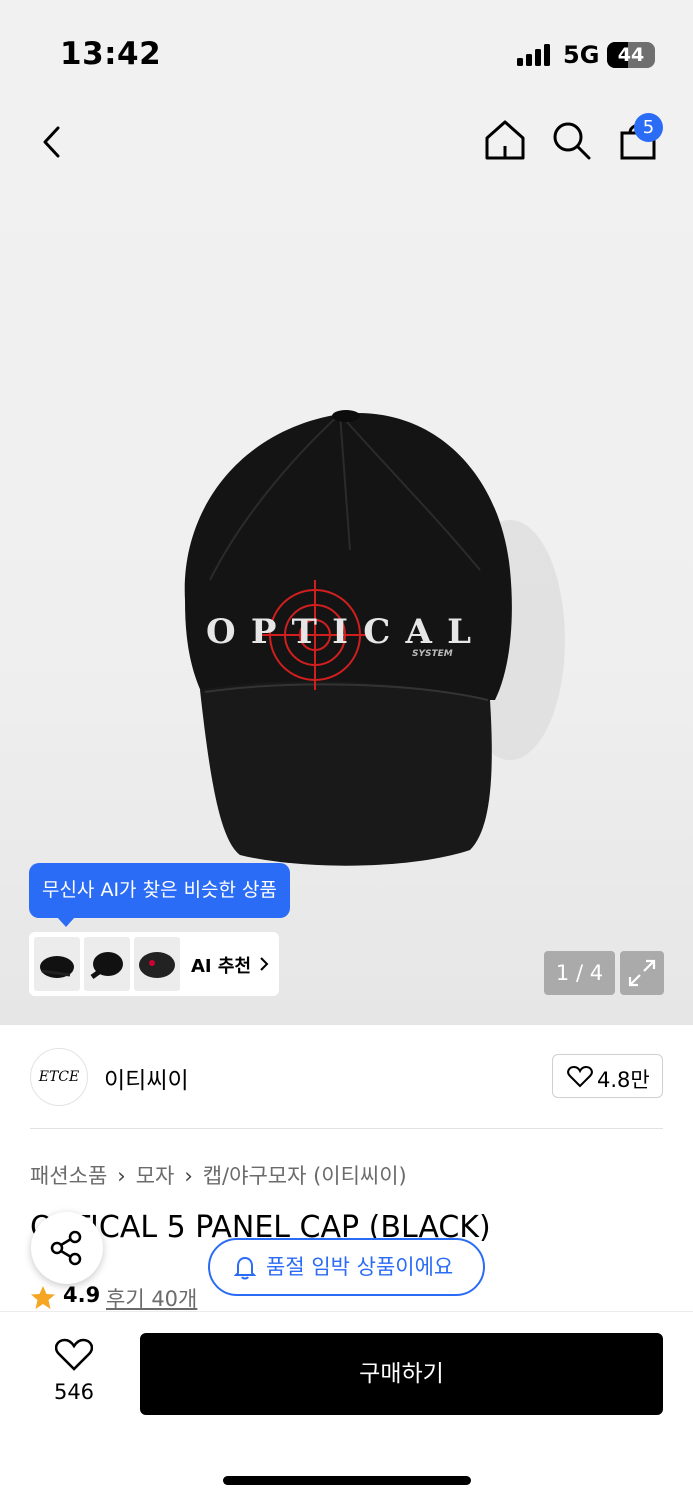  I want to click on image-page-indicator: 1 / 4, so click(579, 973).